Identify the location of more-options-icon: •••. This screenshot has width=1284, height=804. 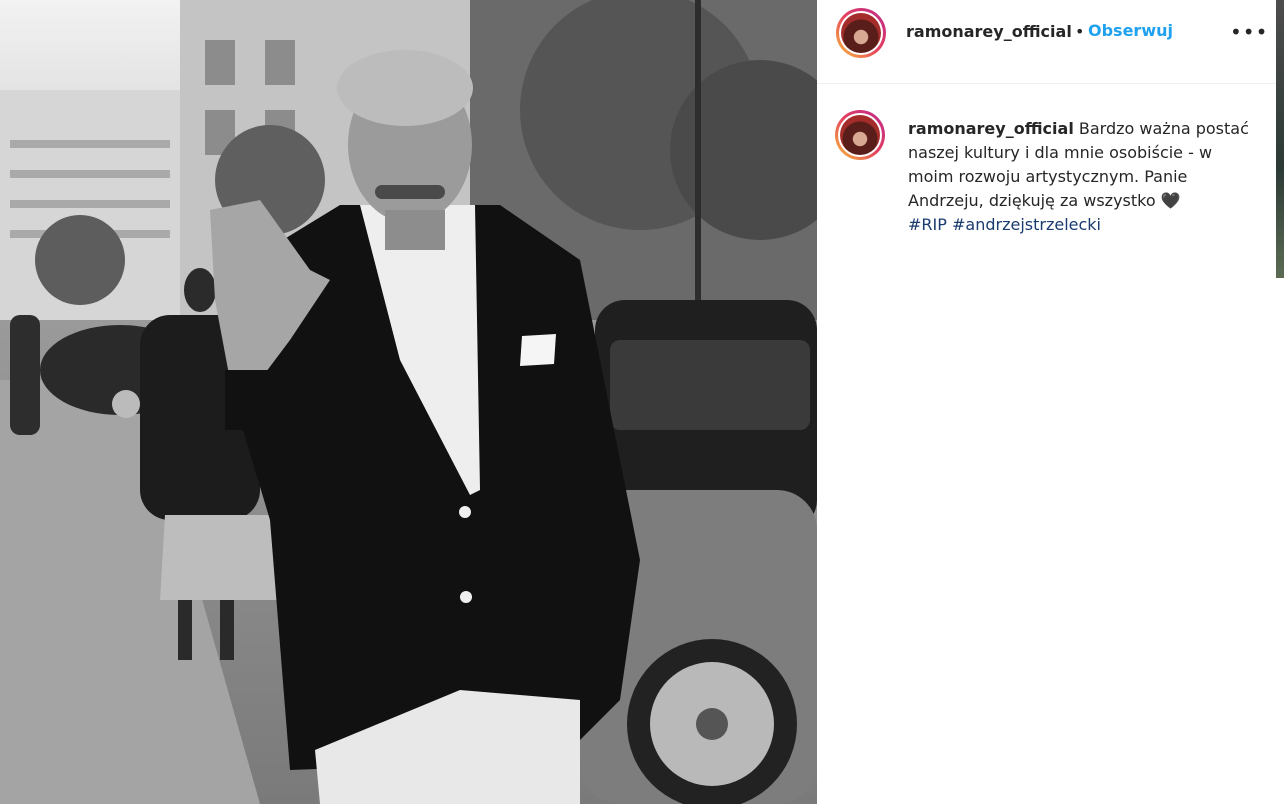
(1249, 32).